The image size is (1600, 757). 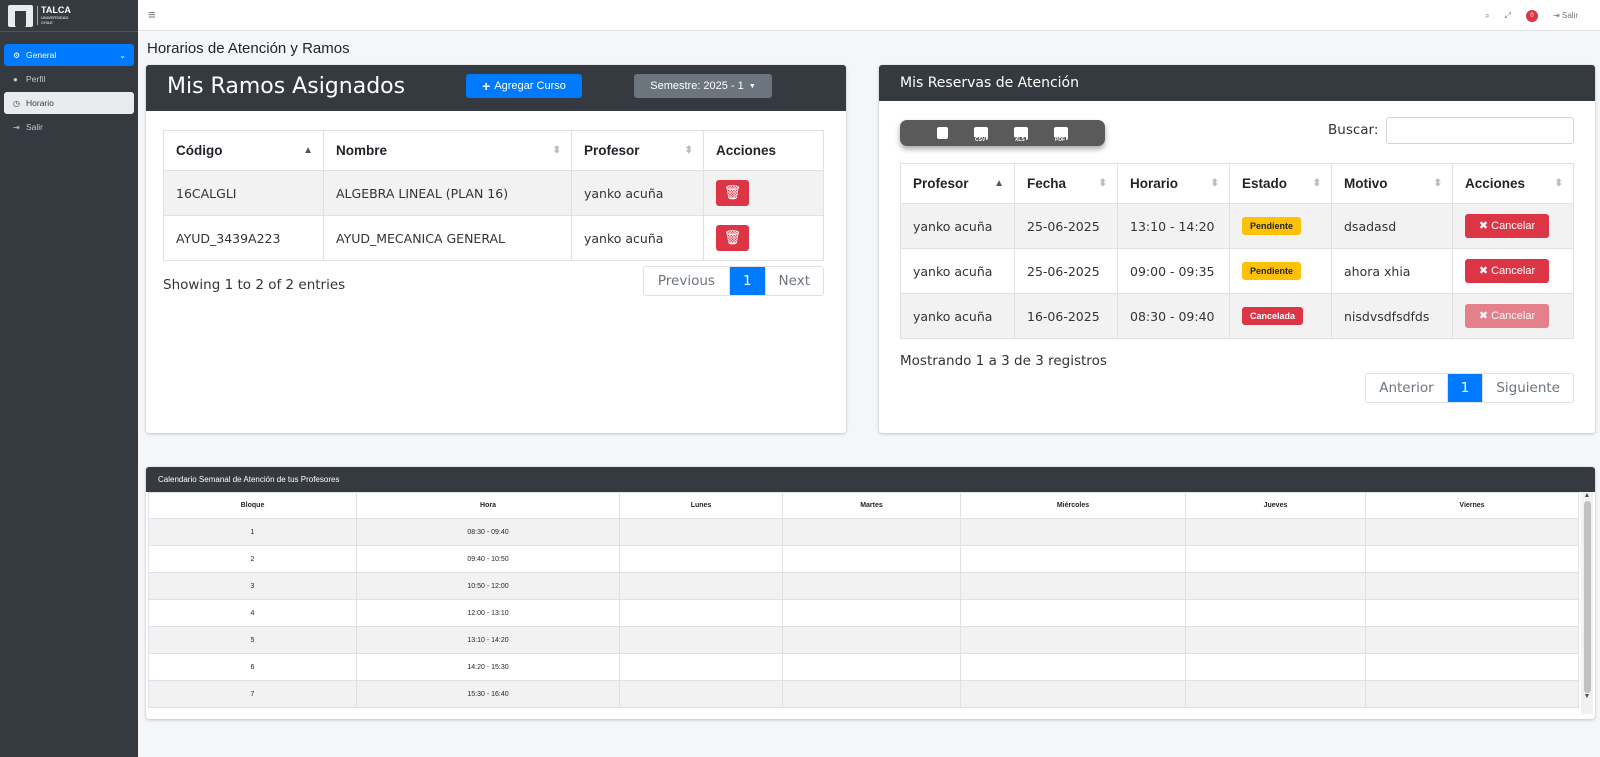 What do you see at coordinates (1472, 505) in the screenshot?
I see `col-viernes: Viernes` at bounding box center [1472, 505].